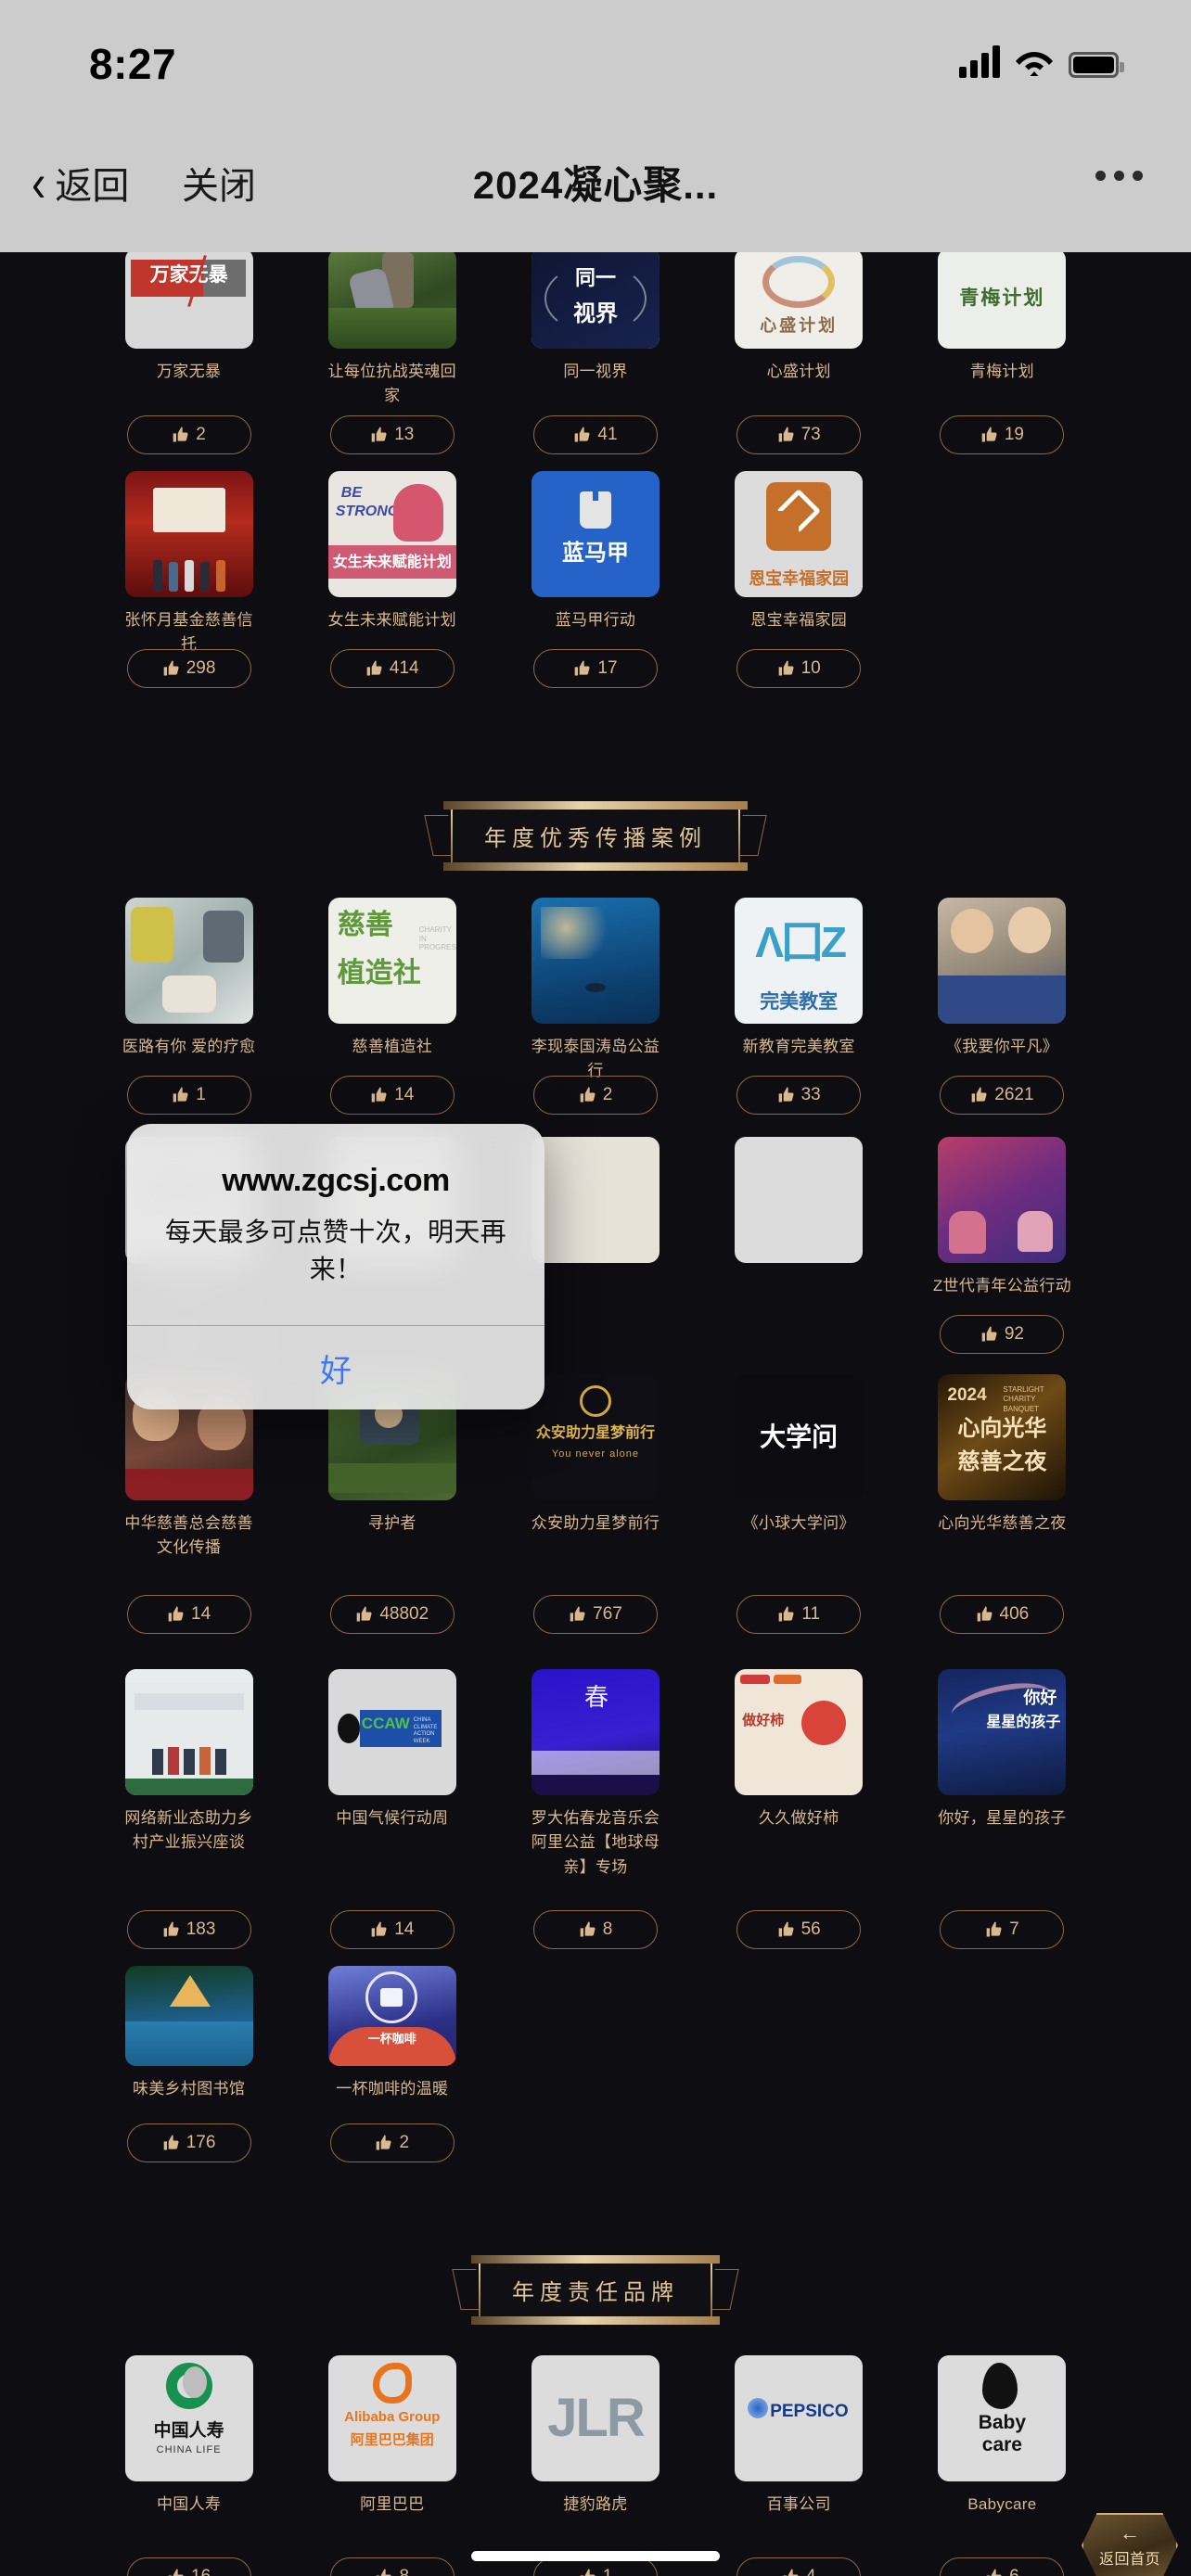 This screenshot has height=2576, width=1191. I want to click on like-button: 17, so click(595, 669).